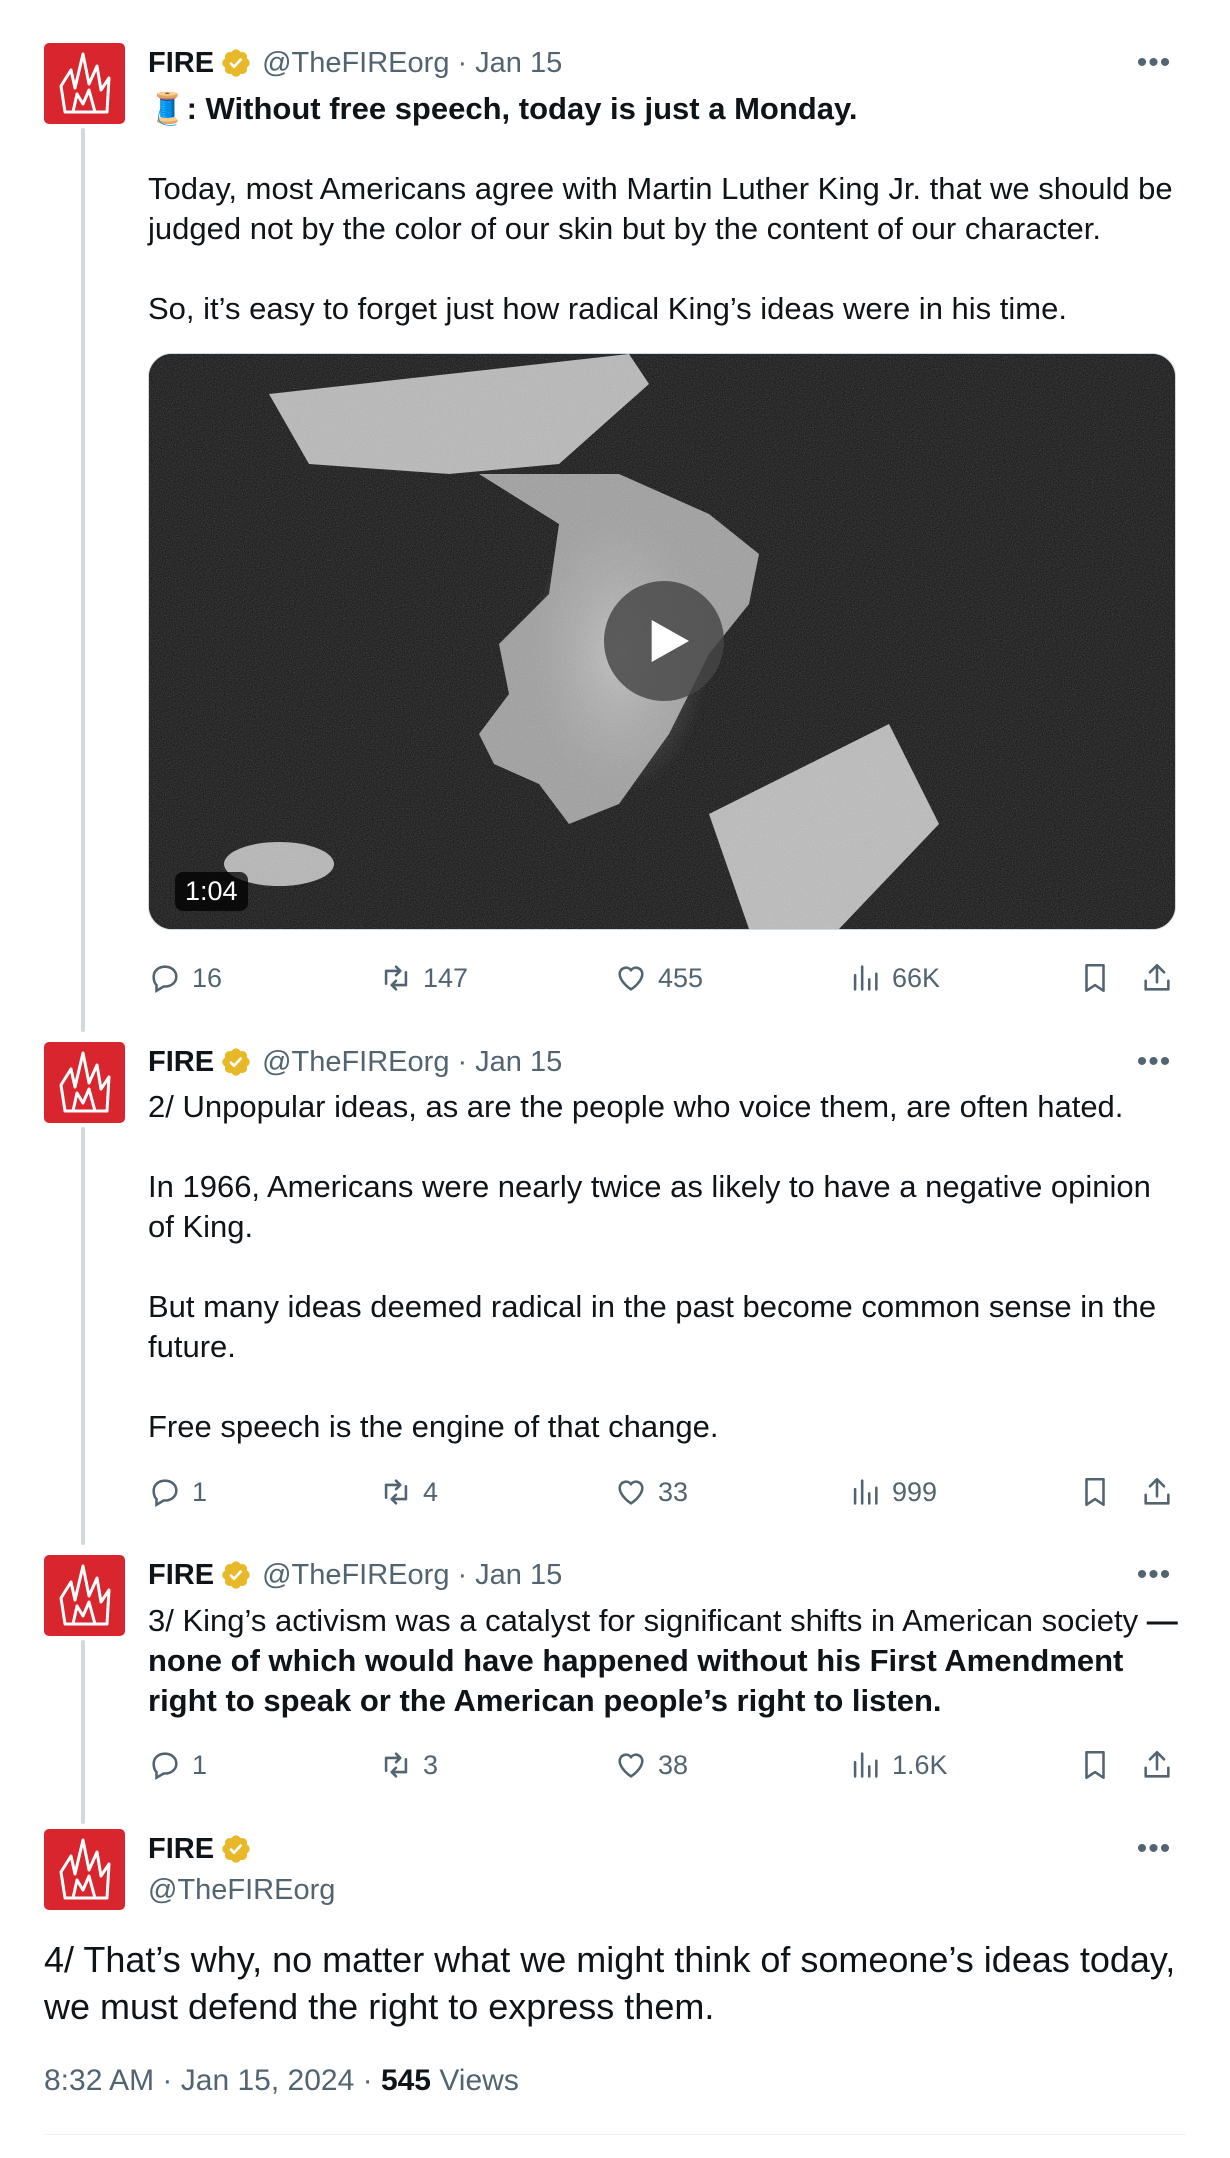  I want to click on like-count: 455, so click(681, 977).